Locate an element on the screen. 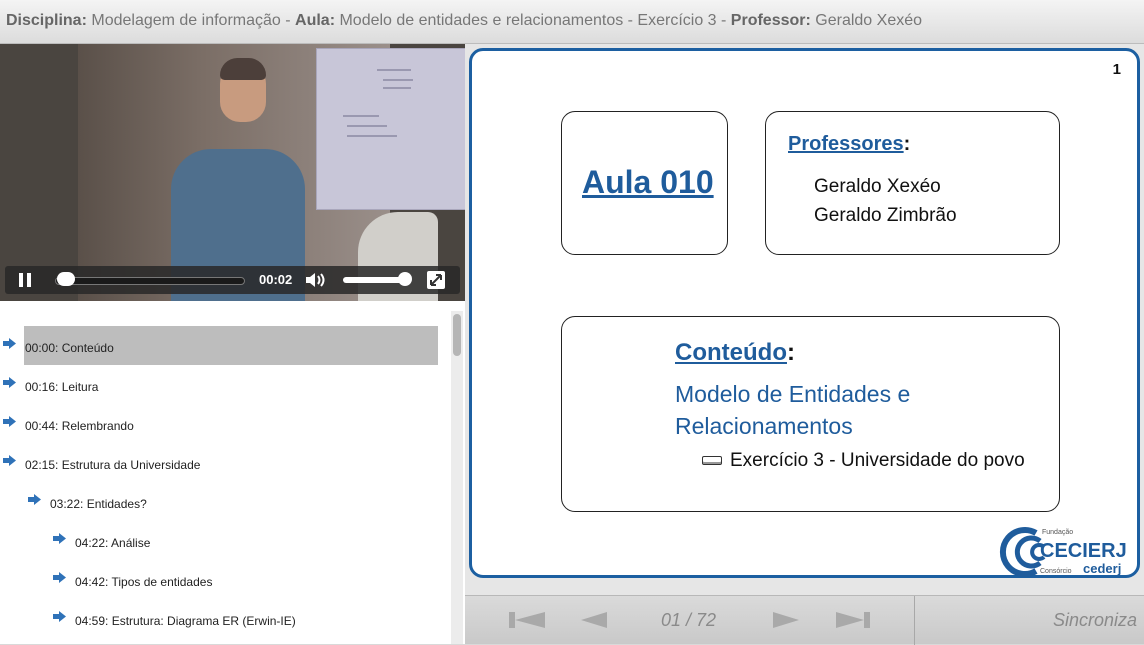 The image size is (1144, 645). chapter-item: 04:59: Estrutura: Diagrama ER (Erwin-IE) is located at coordinates (220, 618).